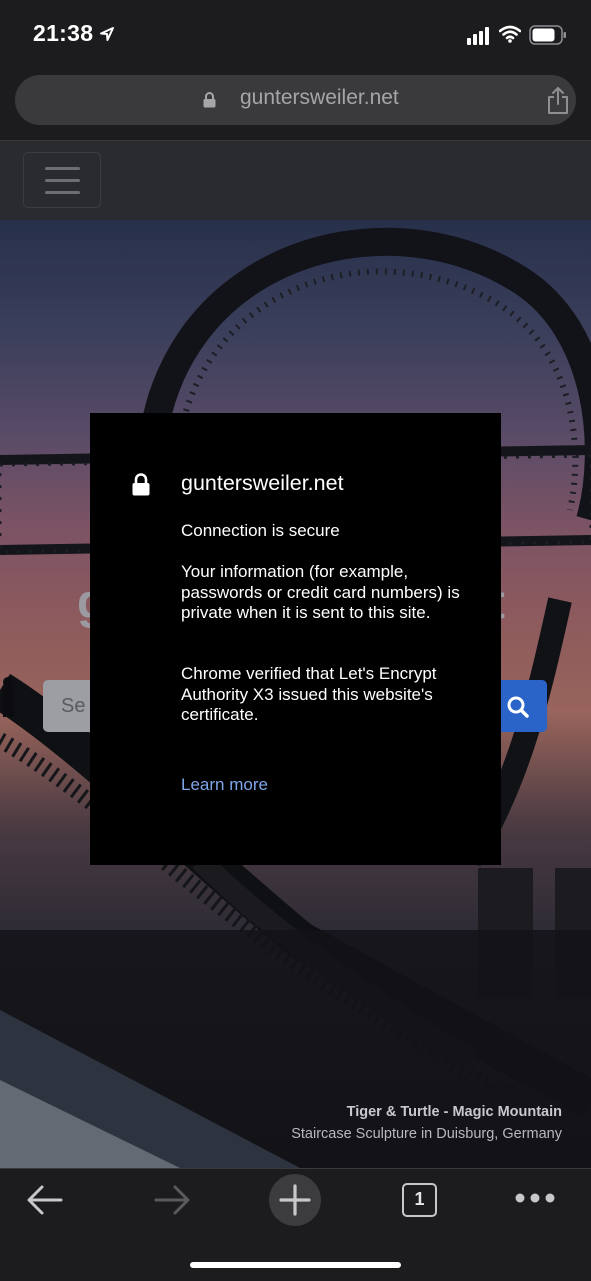 The image size is (591, 1281). What do you see at coordinates (426, 1134) in the screenshot?
I see `hero-caption-subtitle: Staircase Sculpture in Duisburg, Germany` at bounding box center [426, 1134].